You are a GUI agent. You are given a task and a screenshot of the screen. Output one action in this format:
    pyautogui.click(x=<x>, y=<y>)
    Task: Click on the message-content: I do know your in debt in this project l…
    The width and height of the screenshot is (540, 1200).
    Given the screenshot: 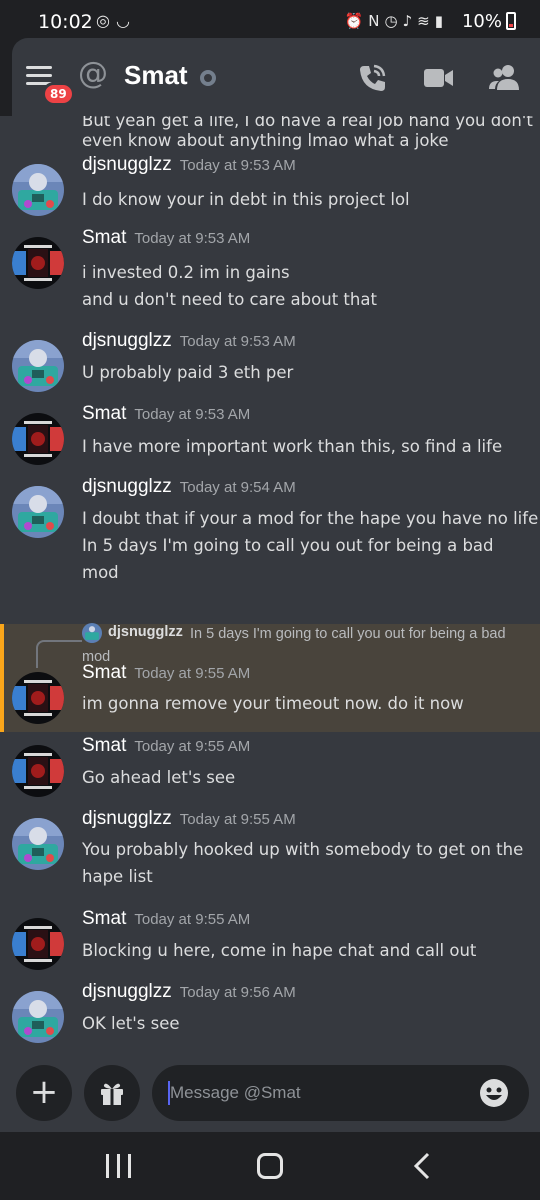 What is the action you would take?
    pyautogui.click(x=307, y=199)
    